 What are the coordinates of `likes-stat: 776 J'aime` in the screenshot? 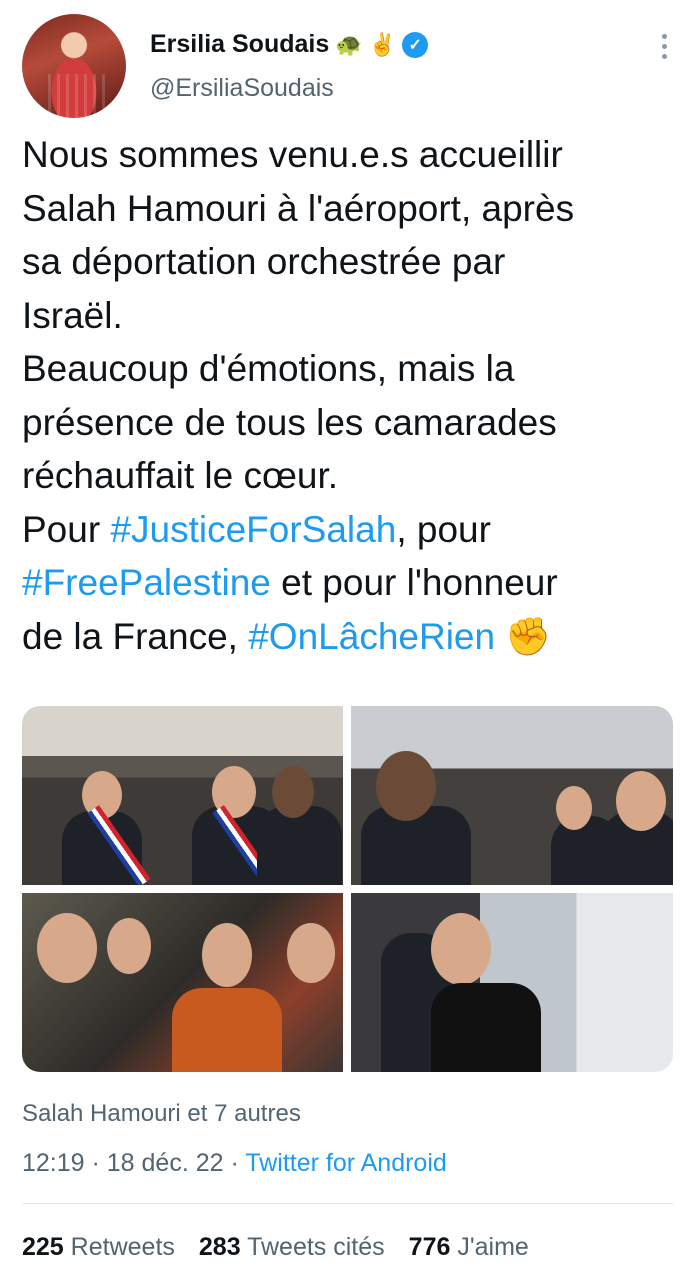 It's located at (469, 1247).